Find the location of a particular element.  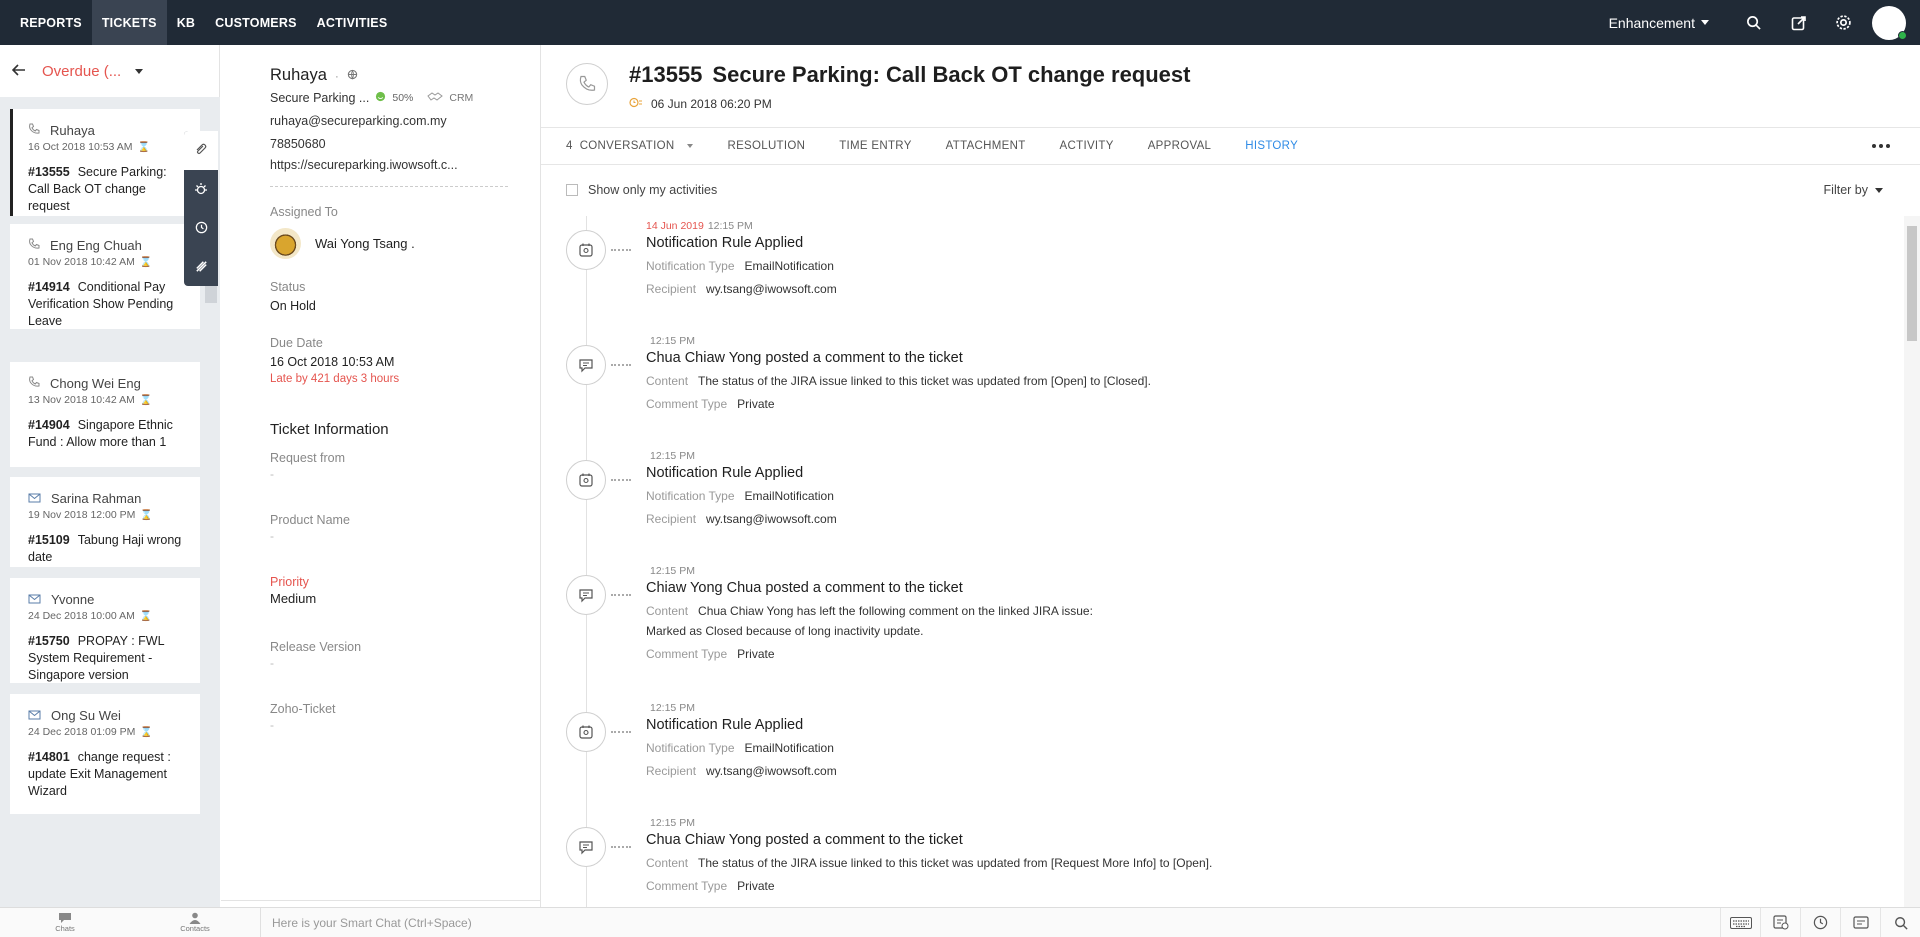

email-icon is located at coordinates (34, 599).